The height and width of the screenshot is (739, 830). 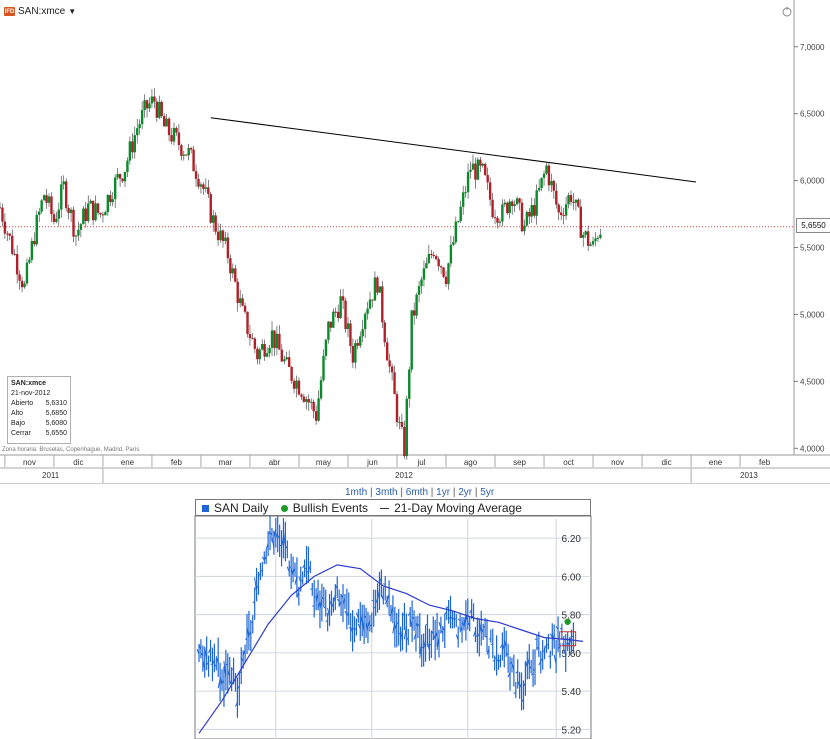 I want to click on year-label-2012: 2012, so click(x=404, y=475).